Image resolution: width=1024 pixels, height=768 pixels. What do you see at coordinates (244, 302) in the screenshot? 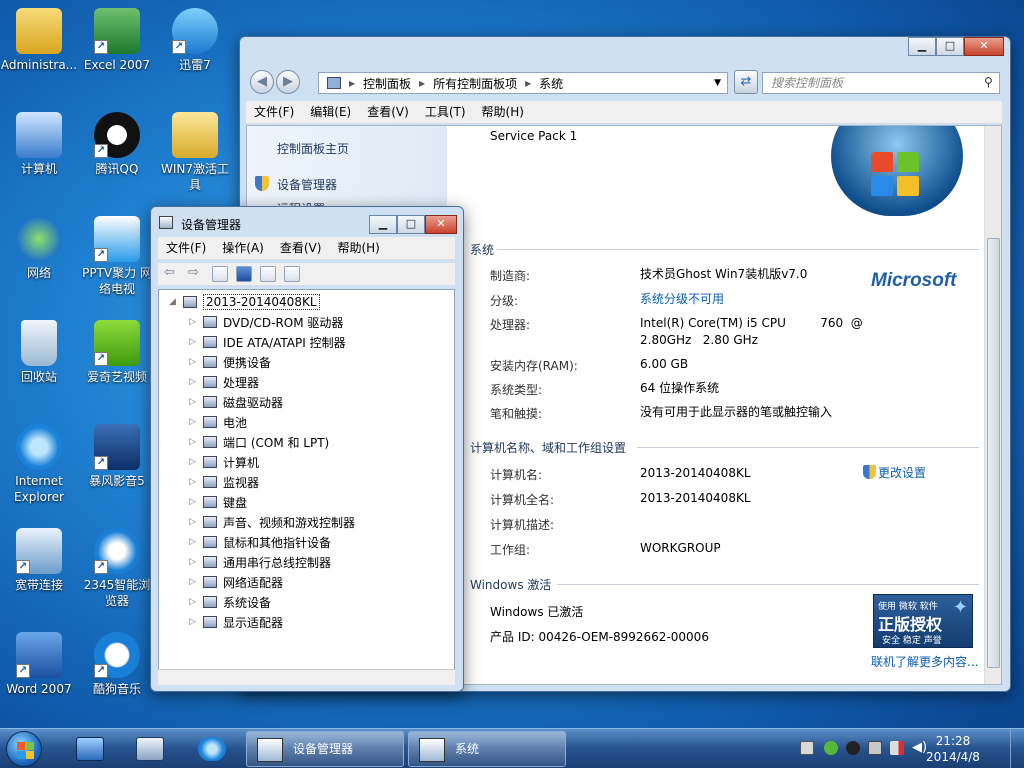
I see `tree-root: ◢ 2013-20140408KL` at bounding box center [244, 302].